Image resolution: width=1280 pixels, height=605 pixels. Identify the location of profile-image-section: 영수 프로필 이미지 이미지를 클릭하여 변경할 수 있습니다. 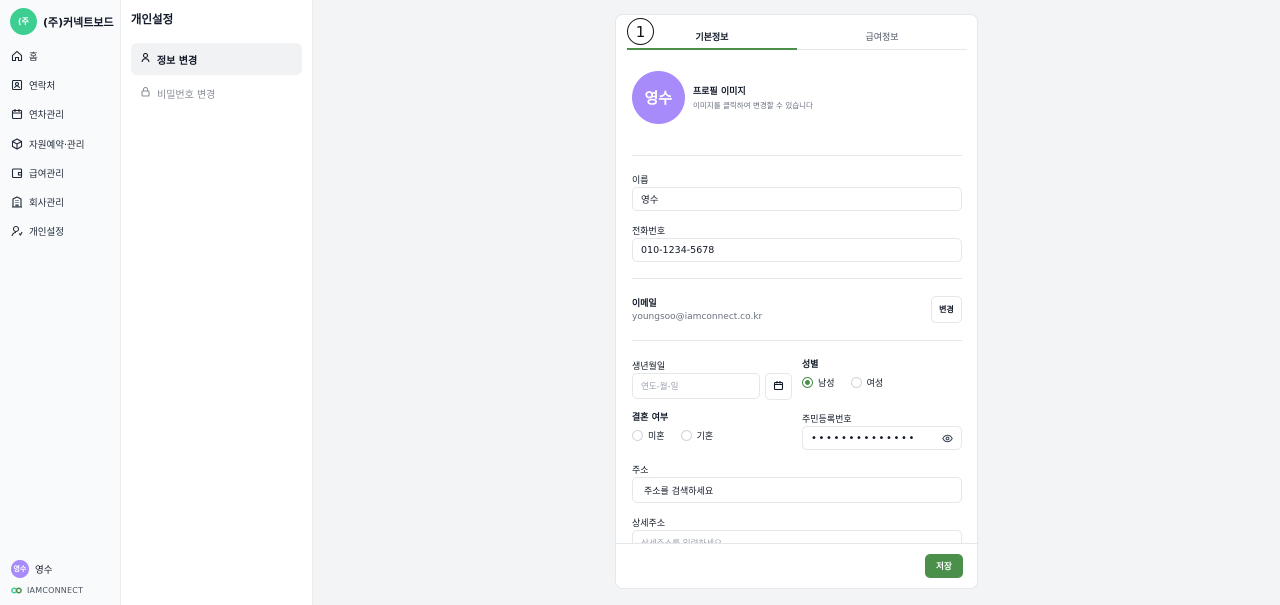
(722, 97).